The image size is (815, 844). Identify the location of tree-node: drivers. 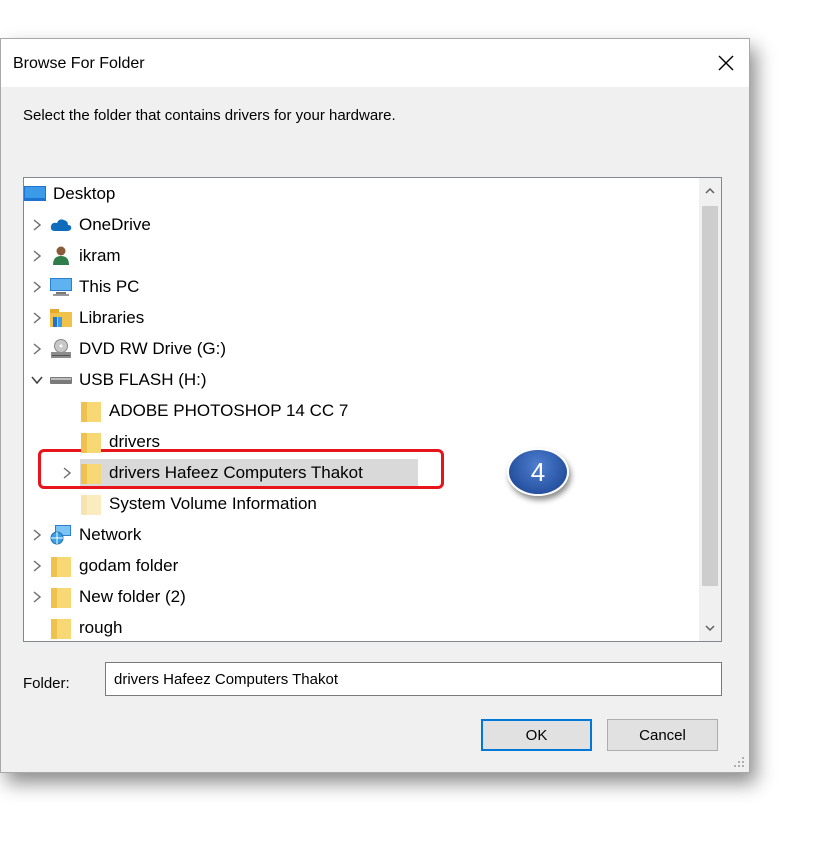
(110, 441).